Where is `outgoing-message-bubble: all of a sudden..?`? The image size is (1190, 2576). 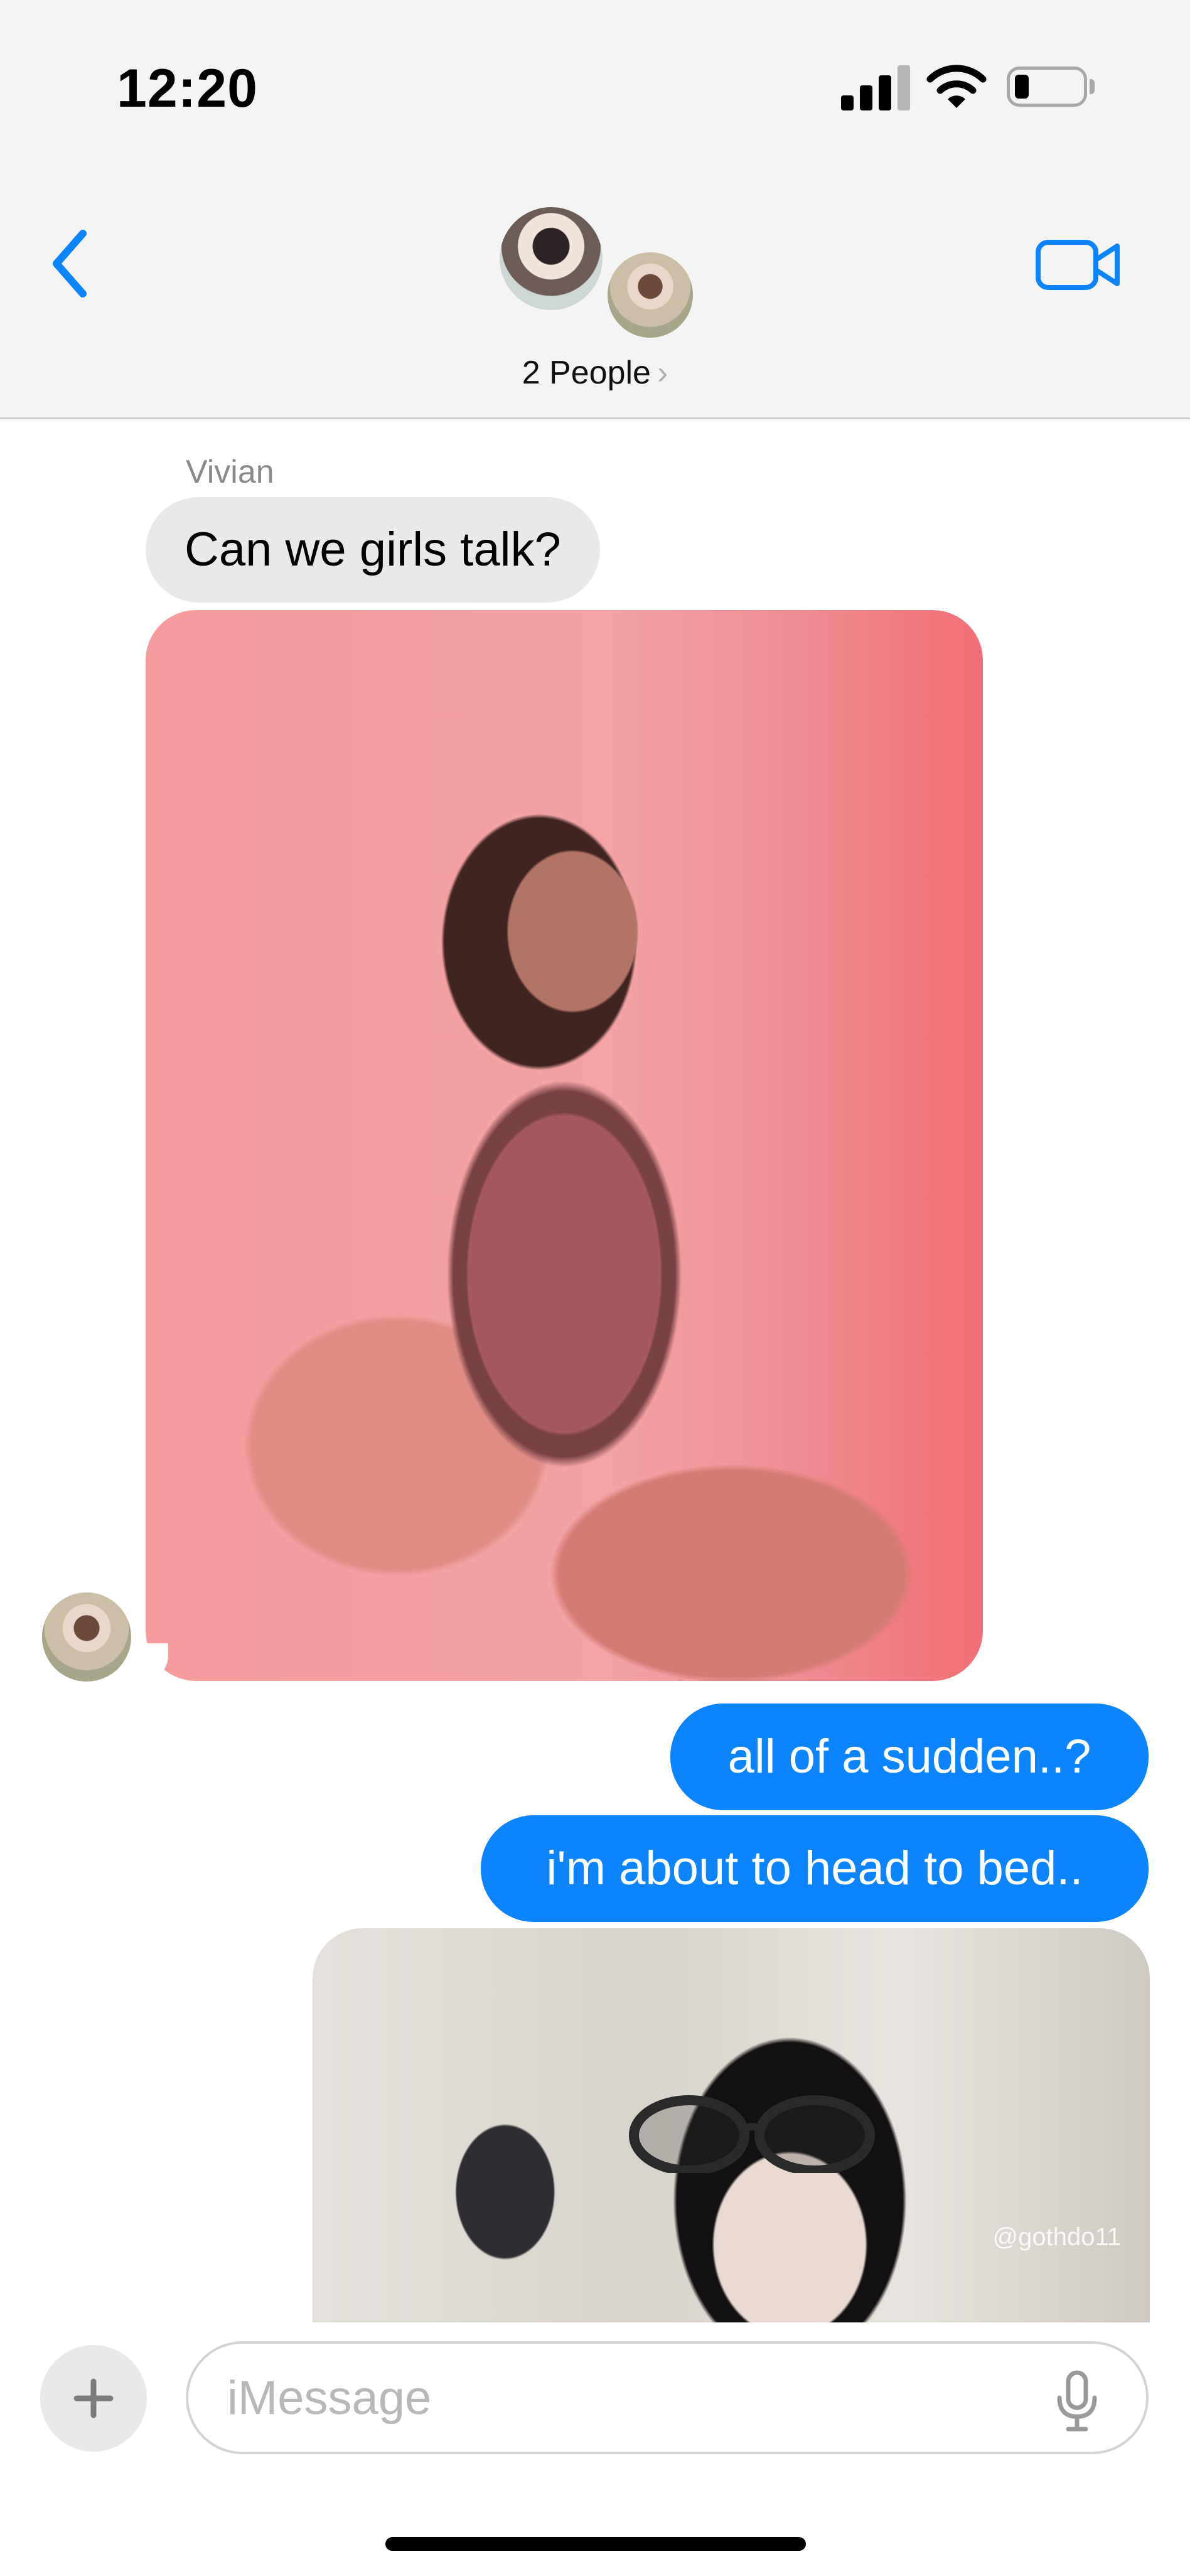 outgoing-message-bubble: all of a sudden..? is located at coordinates (909, 1757).